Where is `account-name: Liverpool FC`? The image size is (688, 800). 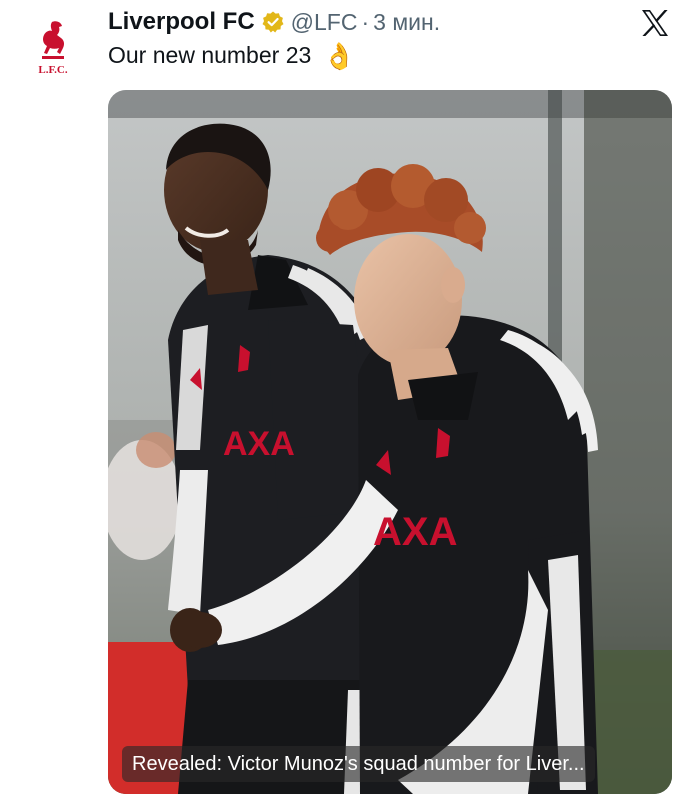 account-name: Liverpool FC is located at coordinates (181, 22).